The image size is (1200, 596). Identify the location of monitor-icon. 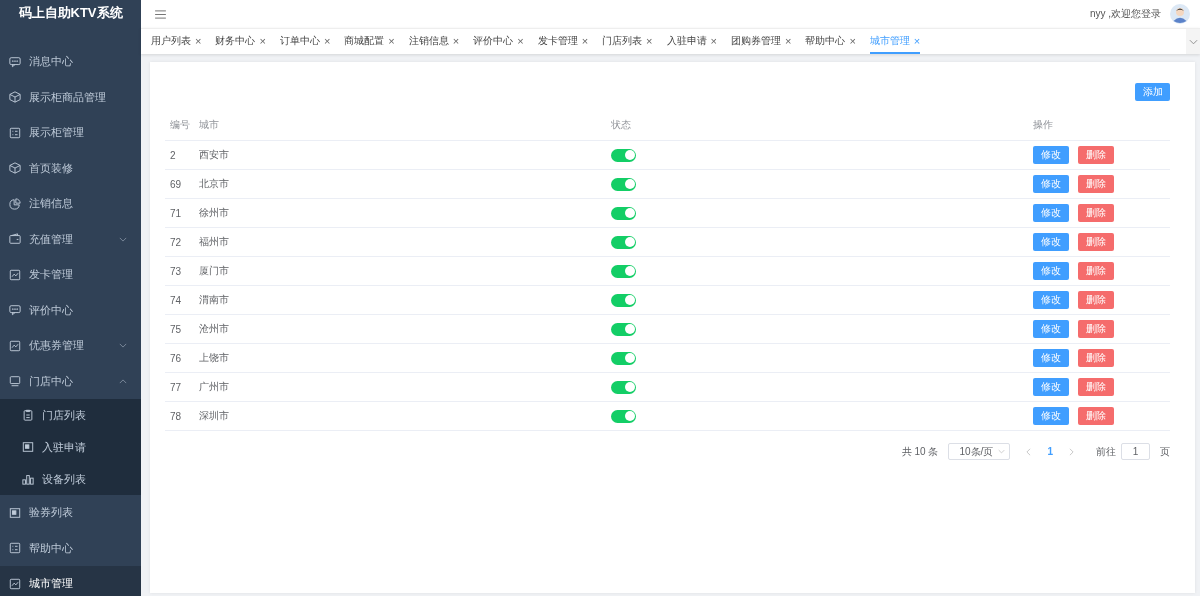
(15, 381).